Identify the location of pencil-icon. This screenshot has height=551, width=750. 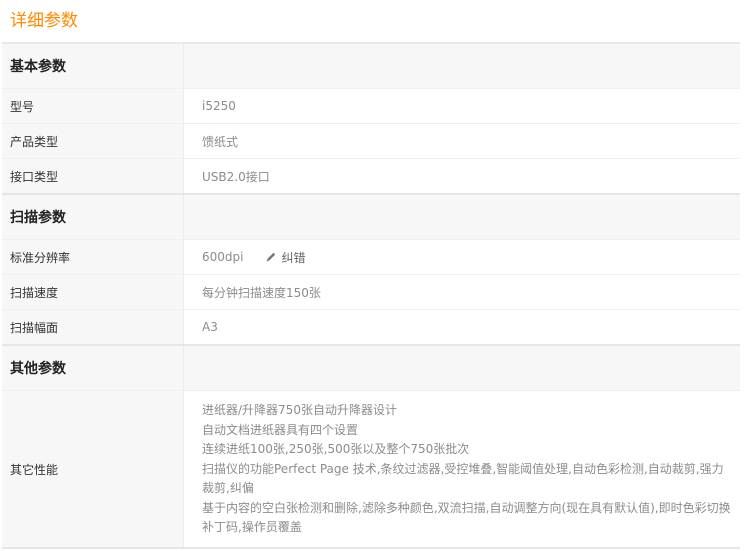
(271, 257).